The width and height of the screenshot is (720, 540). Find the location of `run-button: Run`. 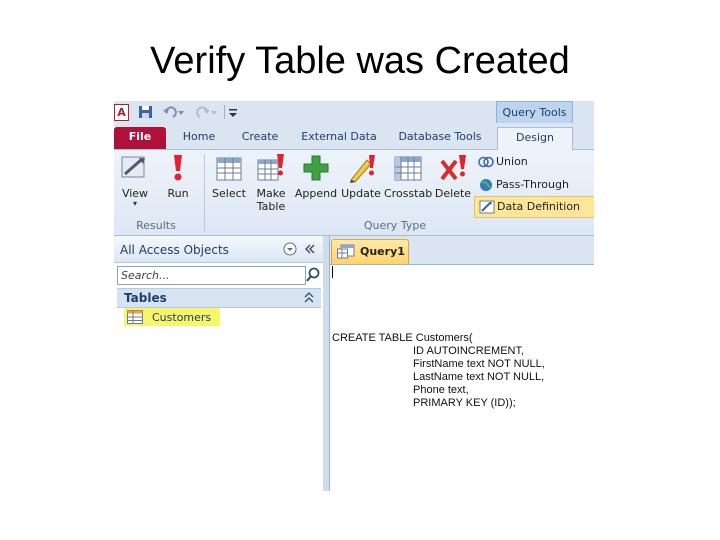

run-button: Run is located at coordinates (178, 176).